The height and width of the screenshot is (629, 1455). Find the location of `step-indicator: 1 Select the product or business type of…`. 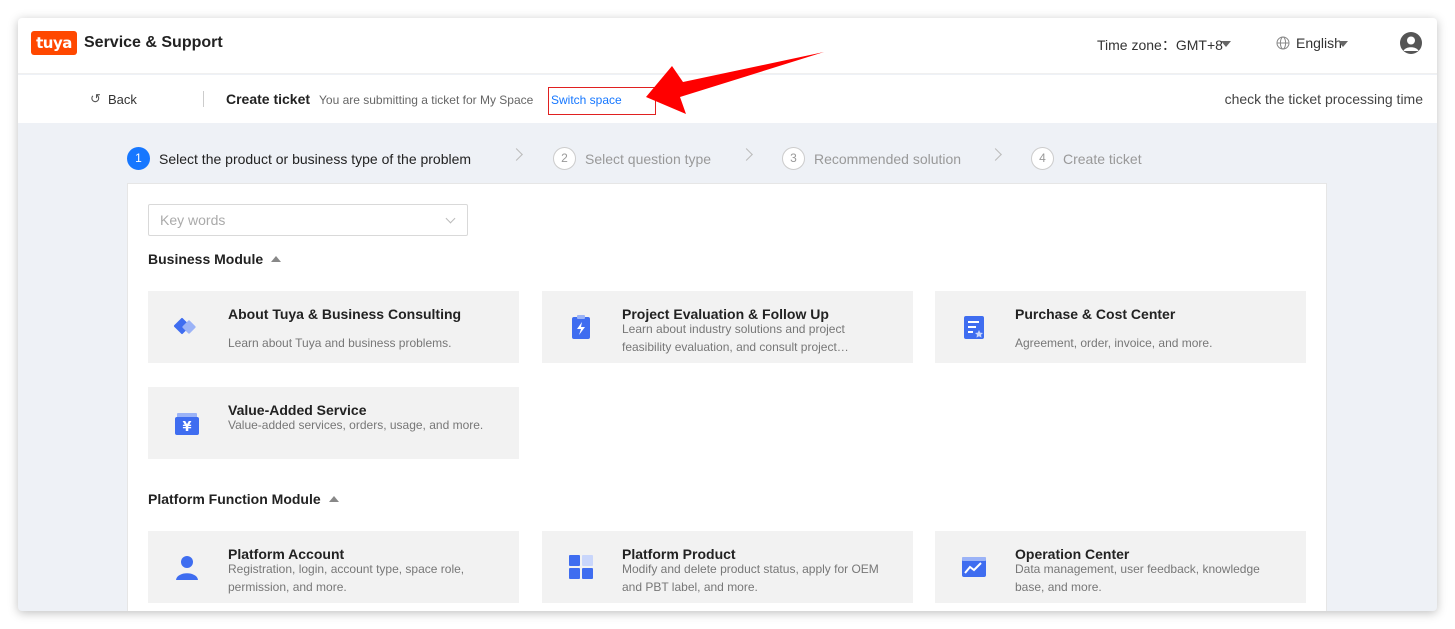

step-indicator: 1 Select the product or business type of… is located at coordinates (727, 159).